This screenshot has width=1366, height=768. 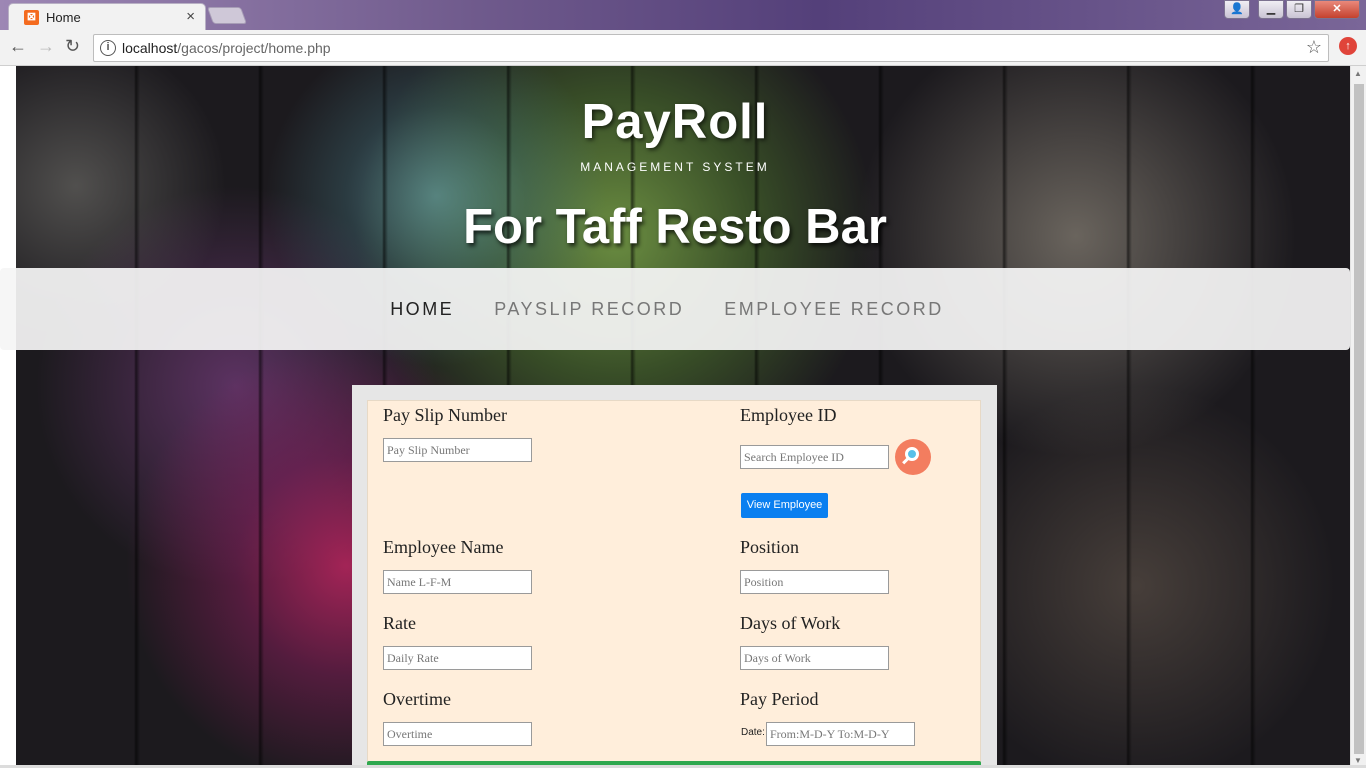 I want to click on employee-id-label: Employee ID, so click(x=788, y=415).